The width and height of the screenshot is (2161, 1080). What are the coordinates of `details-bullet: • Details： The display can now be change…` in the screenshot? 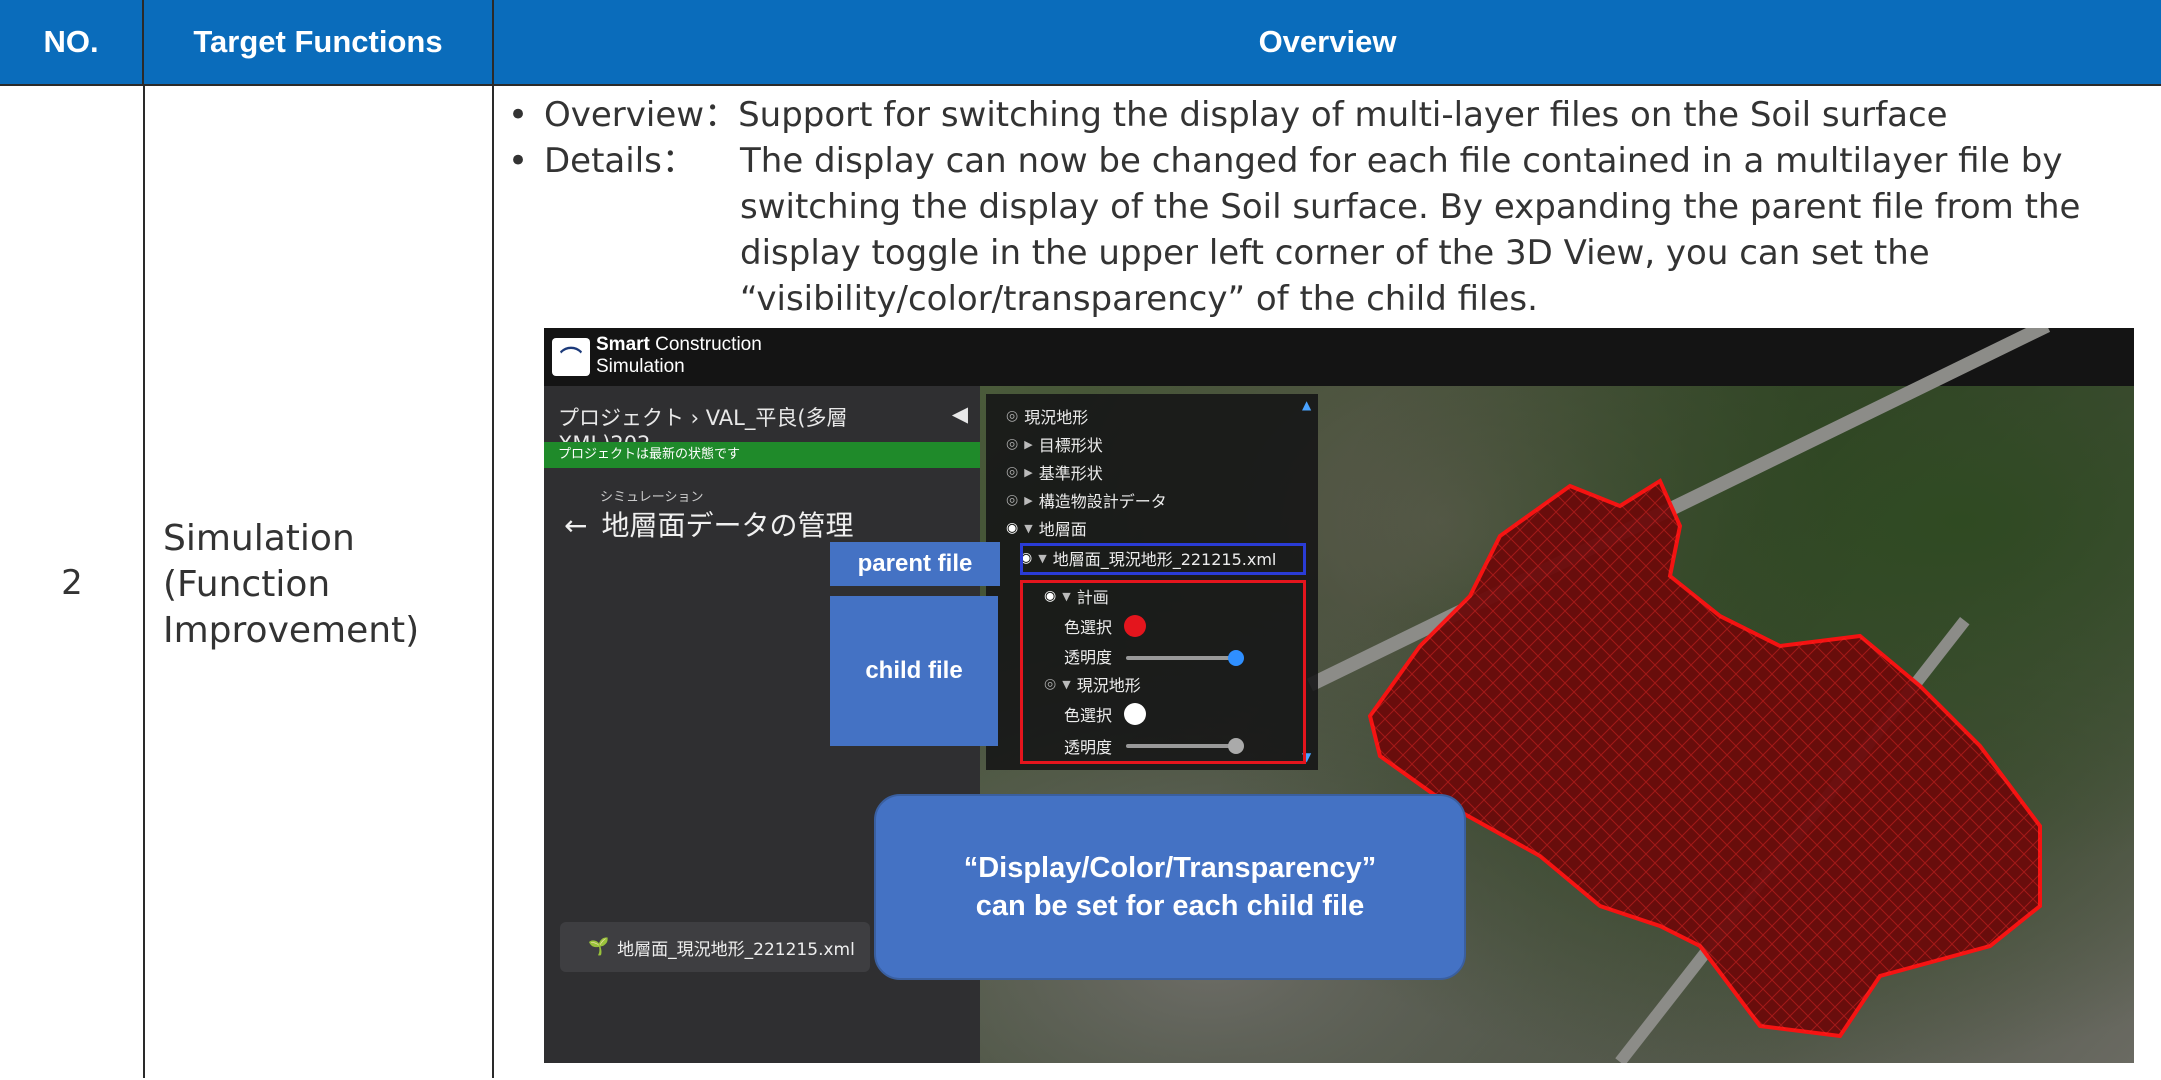 It's located at (1328, 230).